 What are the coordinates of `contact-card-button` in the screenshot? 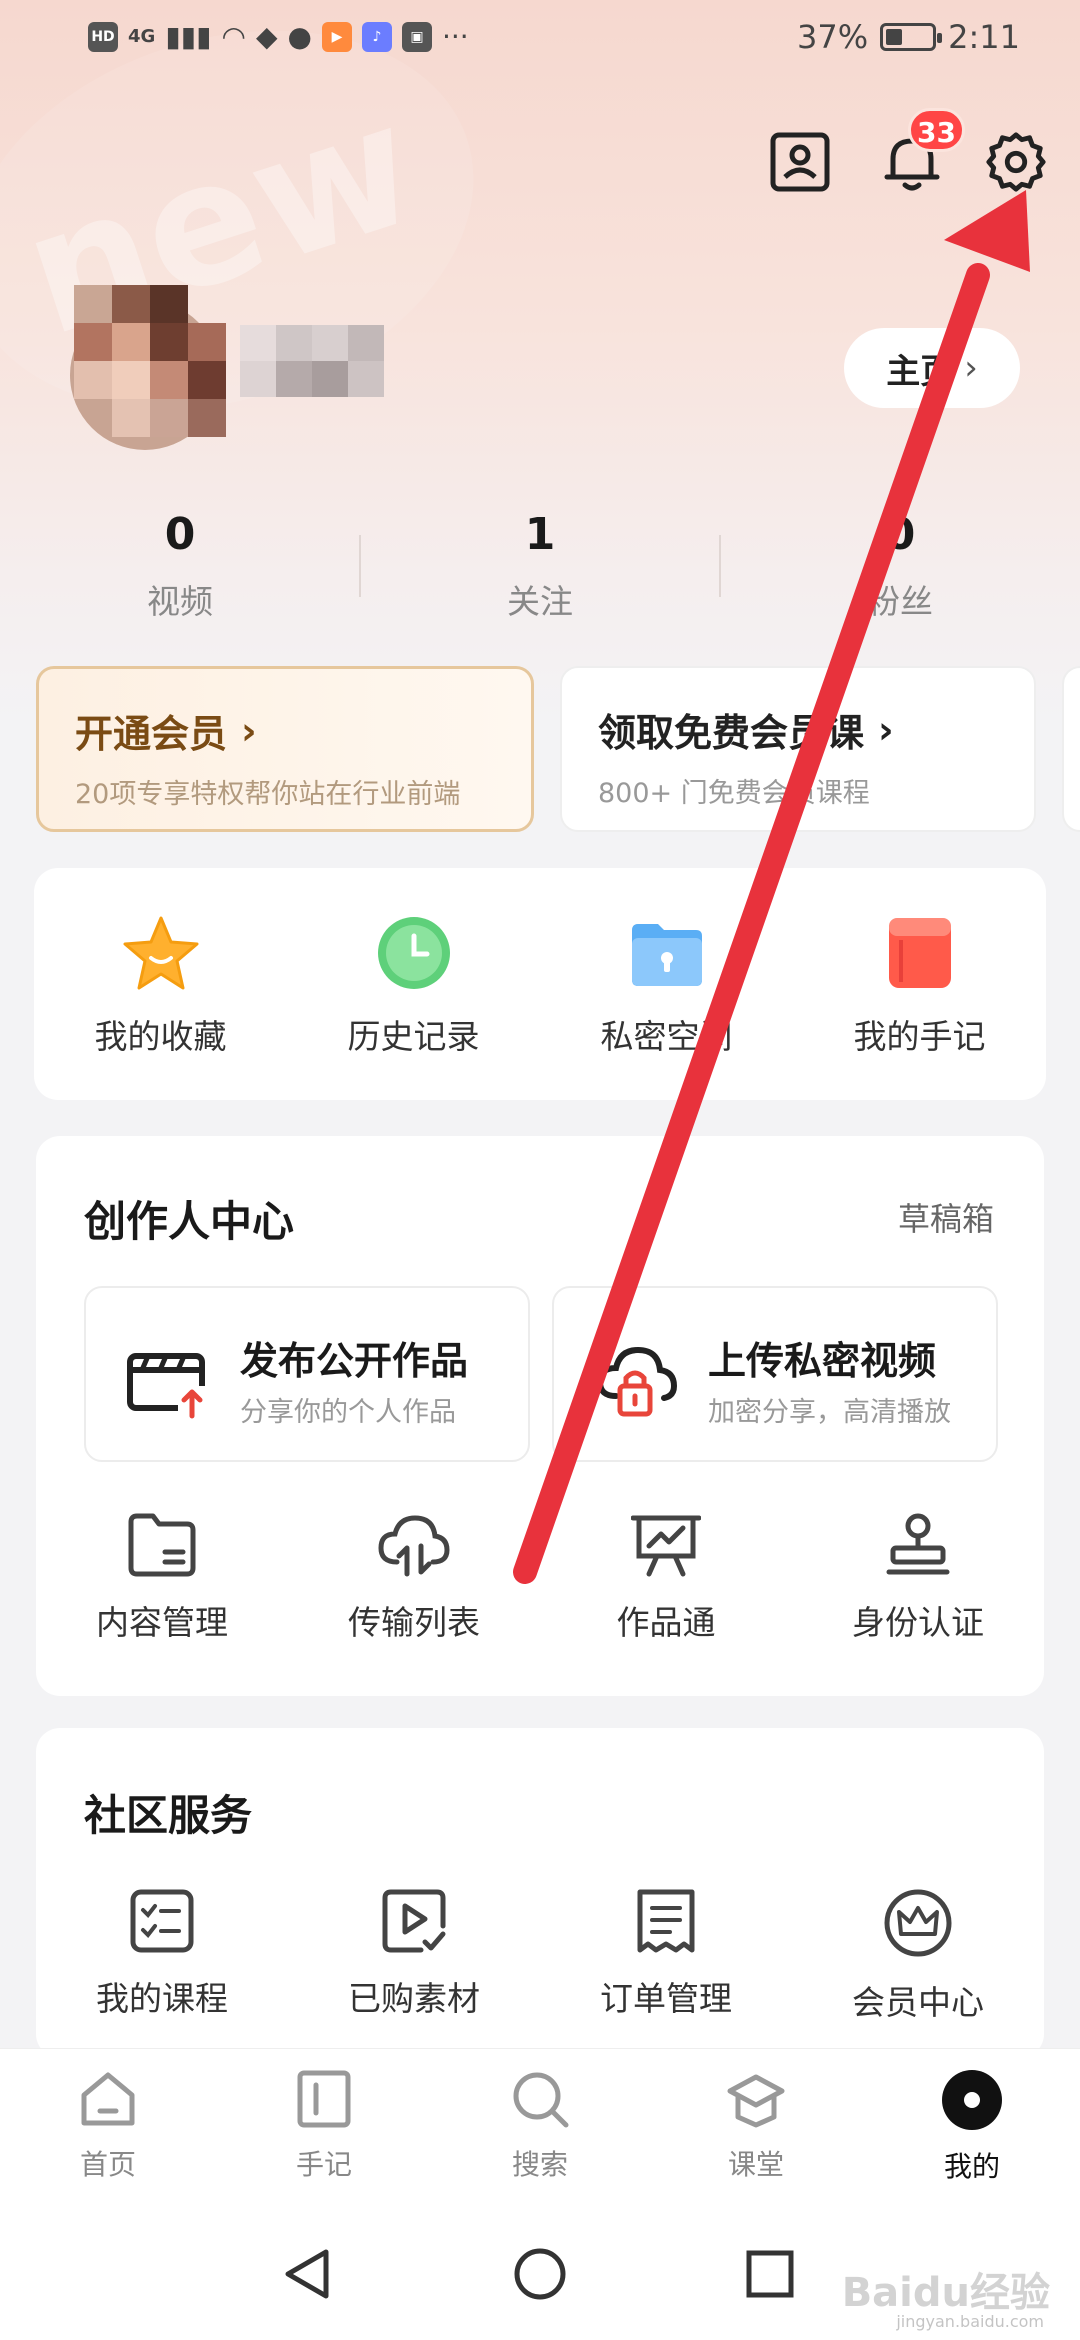 It's located at (800, 162).